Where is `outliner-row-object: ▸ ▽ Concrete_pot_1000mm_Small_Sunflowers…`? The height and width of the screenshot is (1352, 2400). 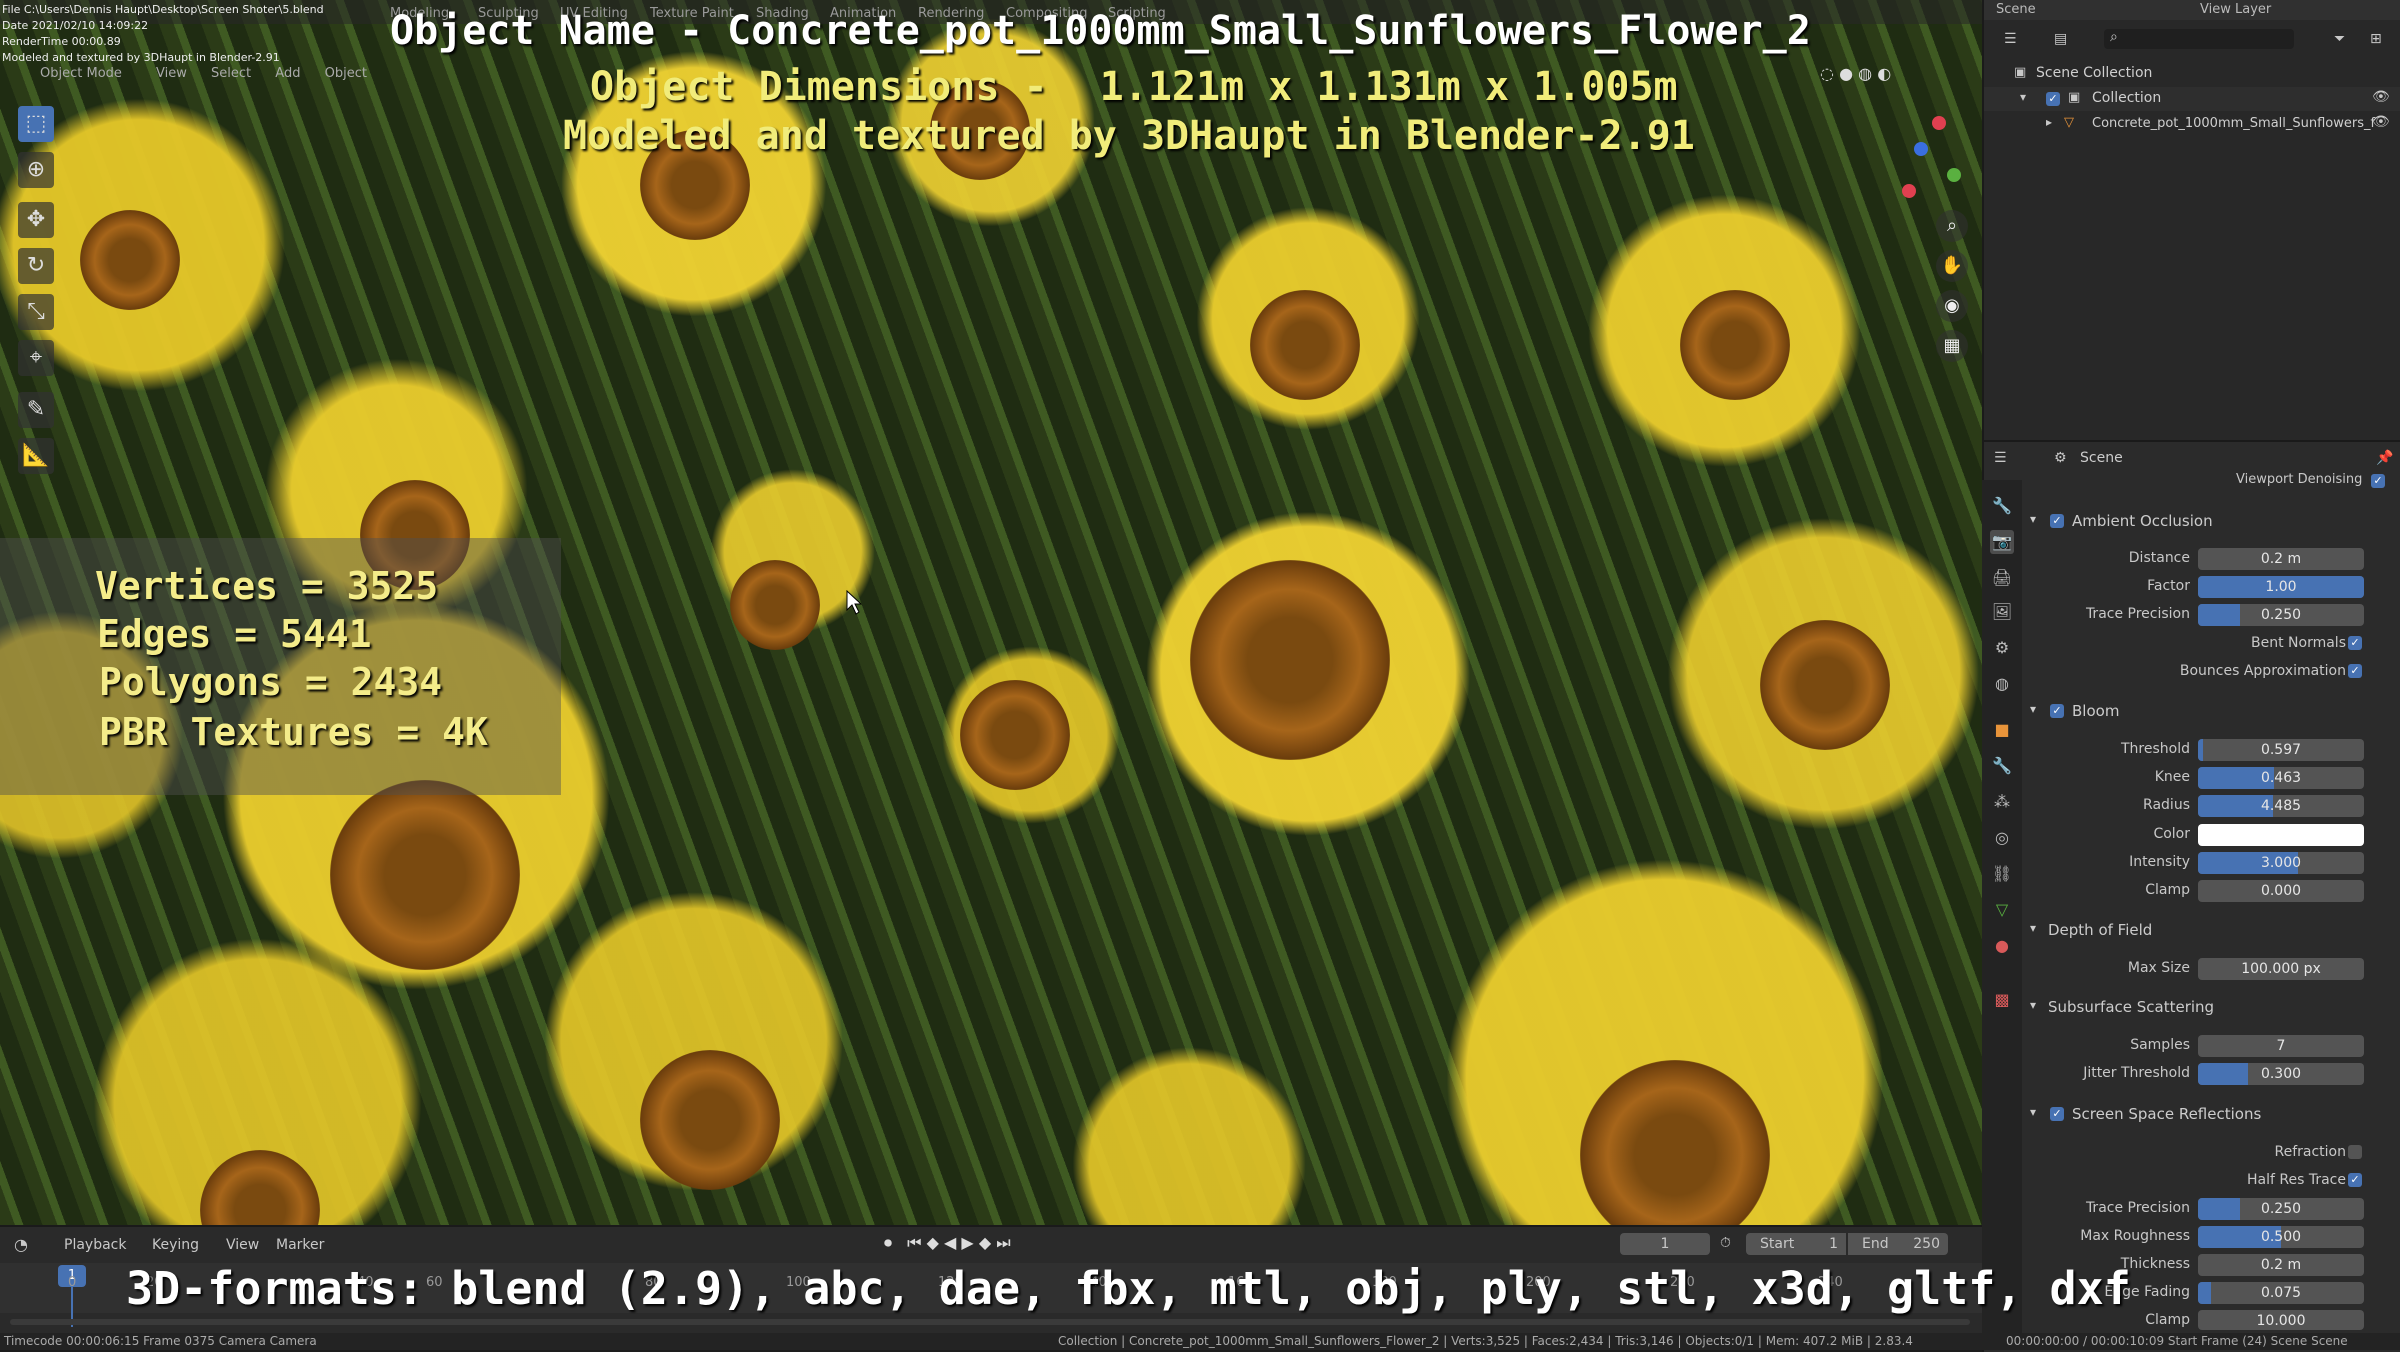 outliner-row-object: ▸ ▽ Concrete_pot_1000mm_Small_Sunflowers… is located at coordinates (2192, 124).